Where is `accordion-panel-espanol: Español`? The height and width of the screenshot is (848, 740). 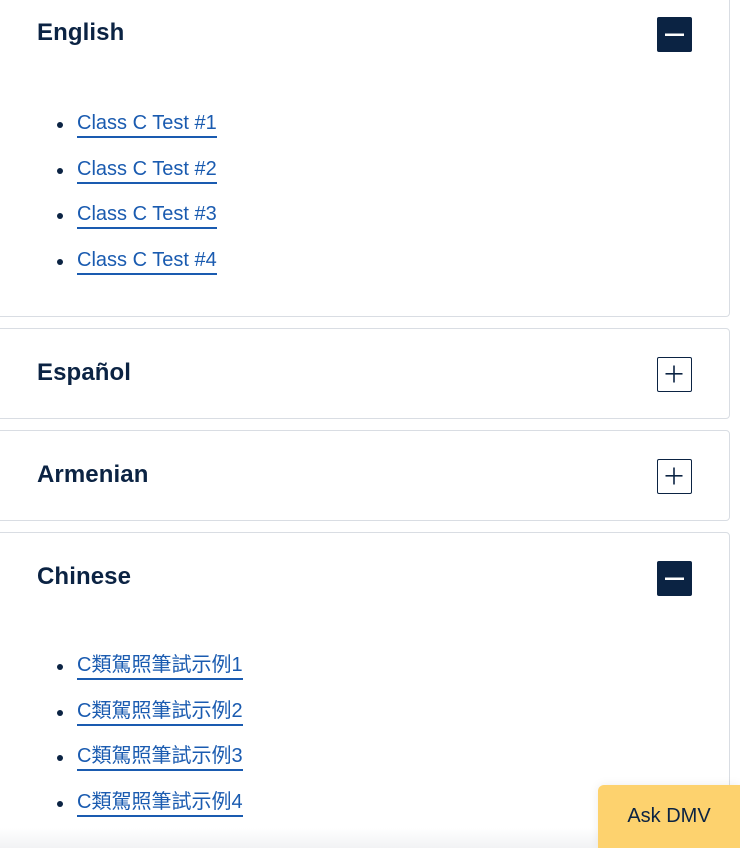
accordion-panel-espanol: Español is located at coordinates (365, 373).